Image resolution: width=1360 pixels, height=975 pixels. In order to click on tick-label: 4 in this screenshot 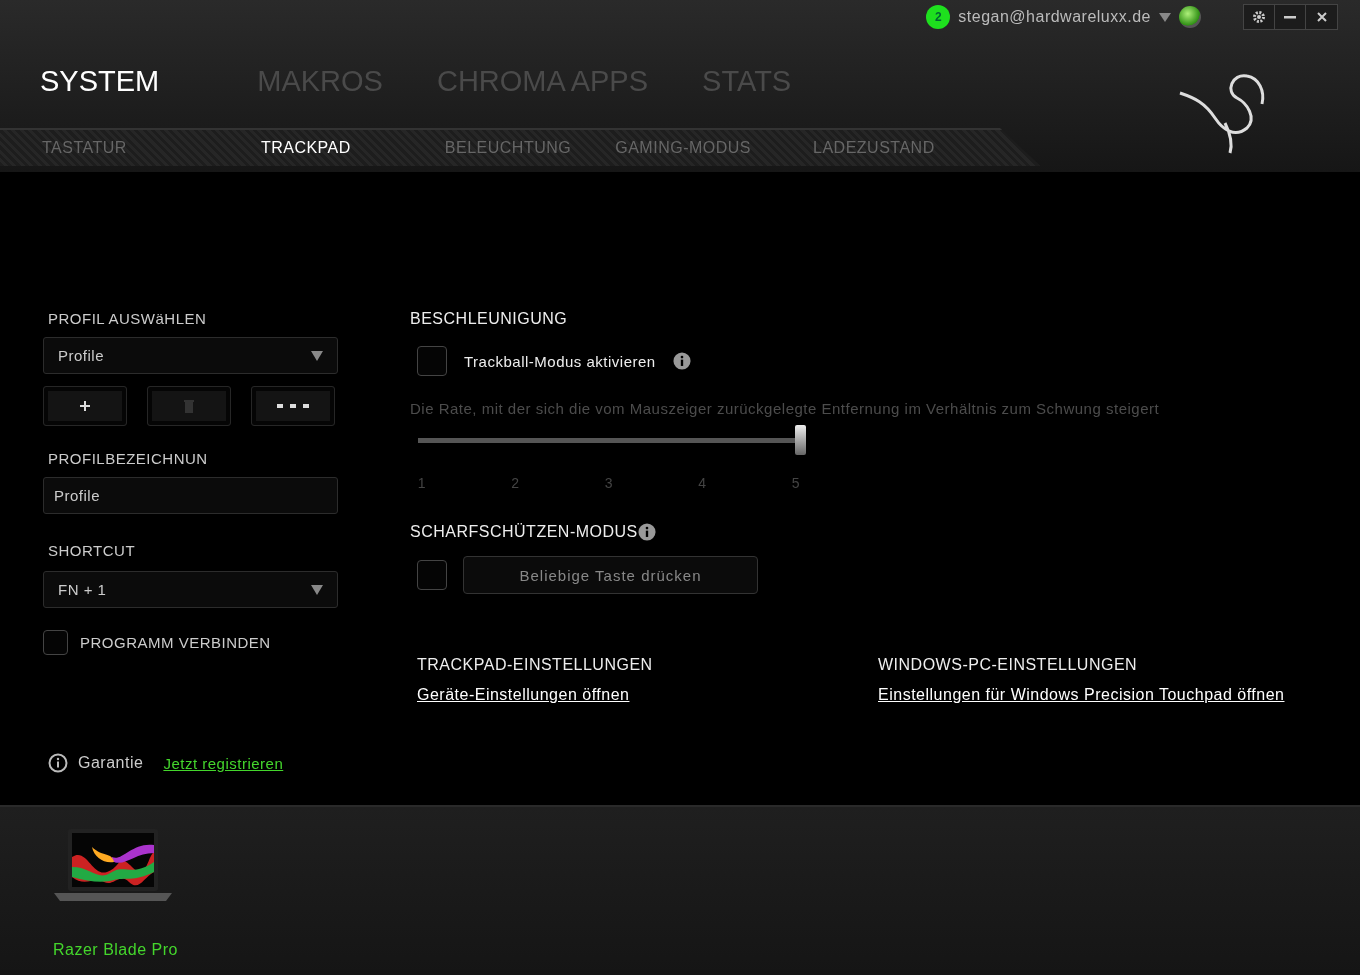, I will do `click(702, 483)`.